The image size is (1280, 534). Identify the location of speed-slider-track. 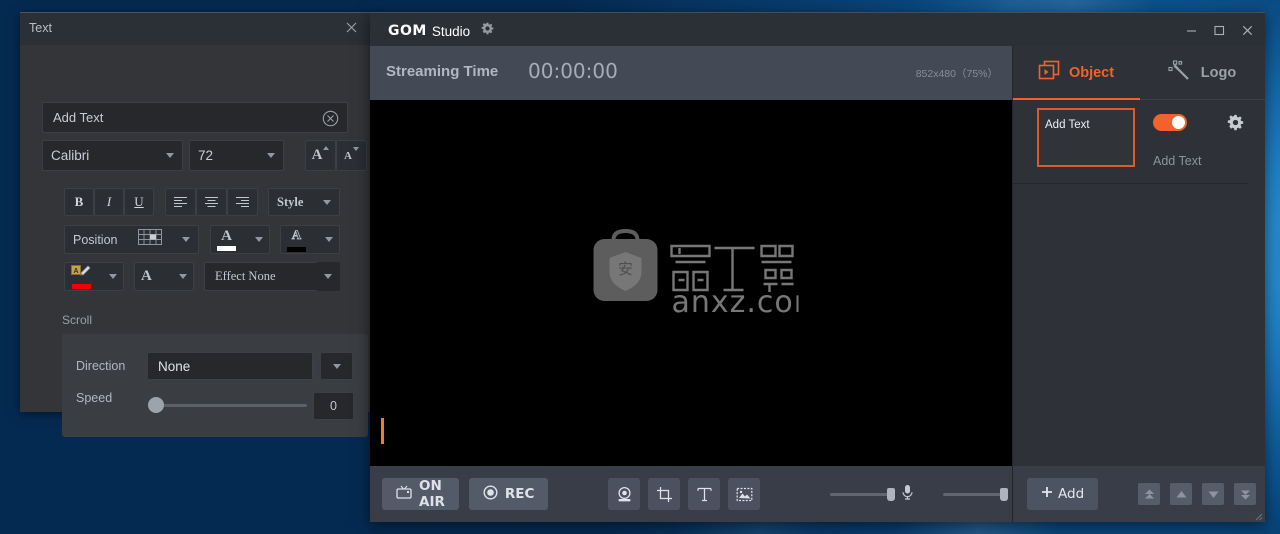
(229, 405).